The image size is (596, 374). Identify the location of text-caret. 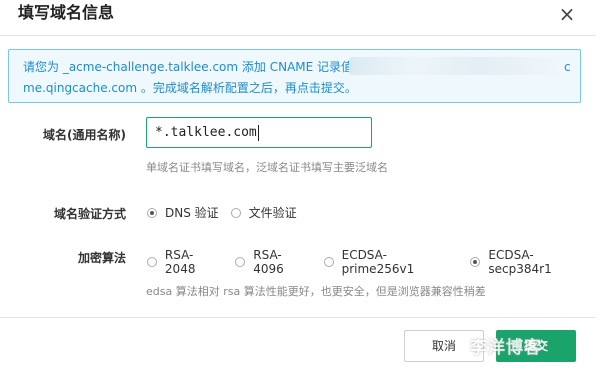
(258, 132).